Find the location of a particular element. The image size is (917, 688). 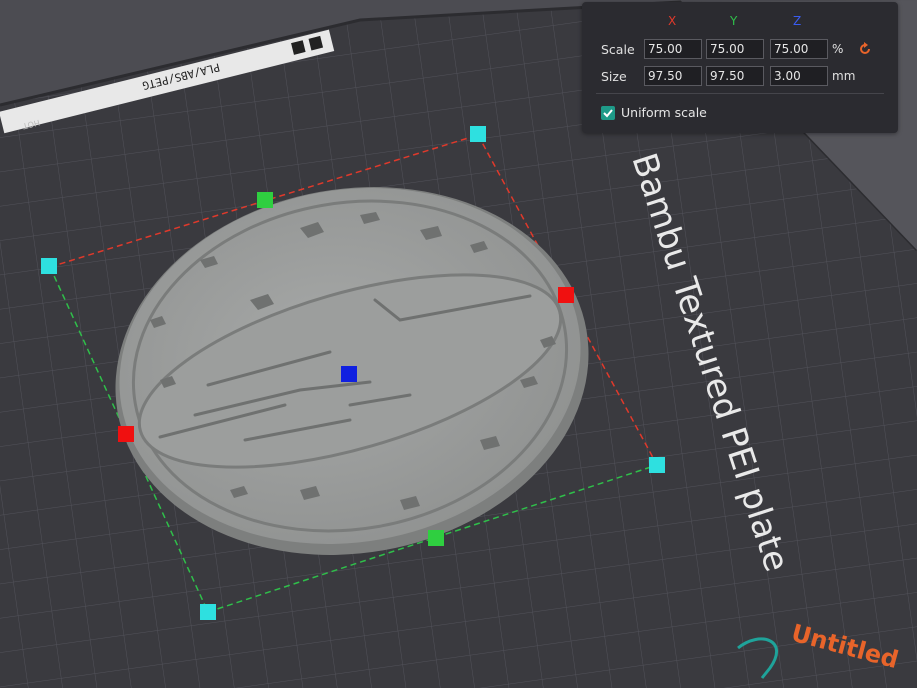

scale-handle-x-left is located at coordinates (126, 434).